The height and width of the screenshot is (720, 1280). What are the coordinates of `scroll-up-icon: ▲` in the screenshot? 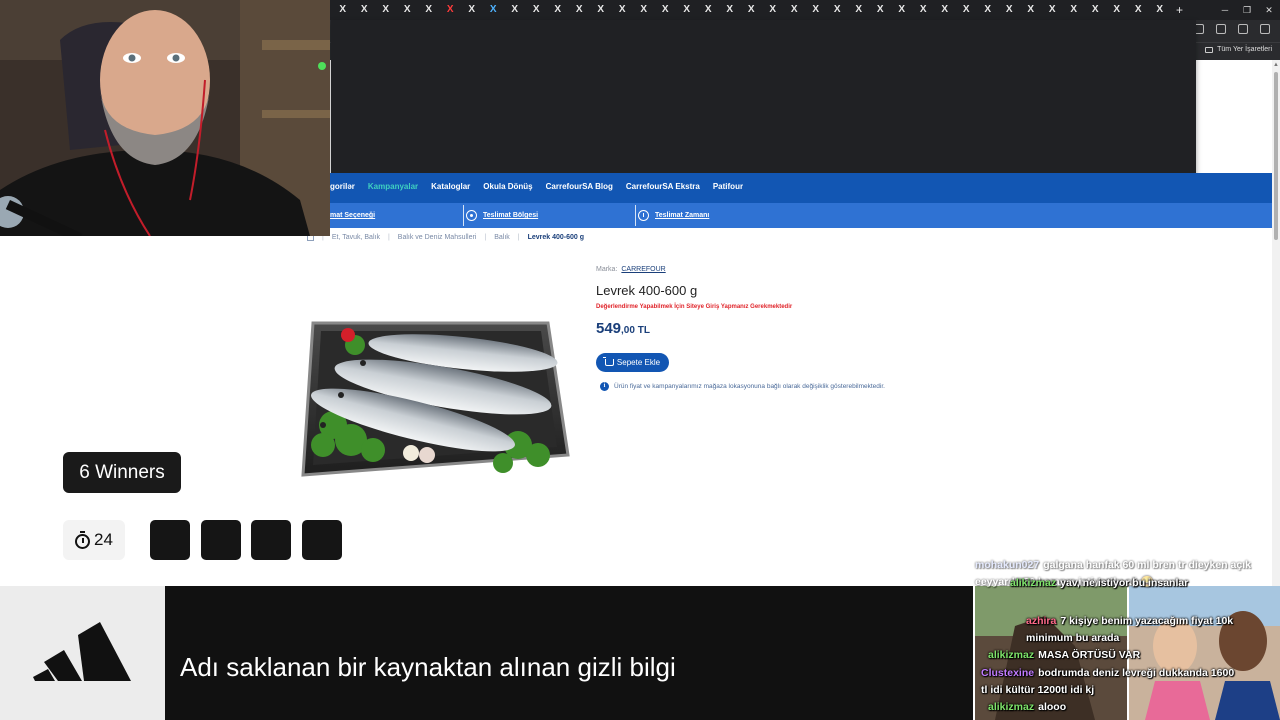 It's located at (1276, 65).